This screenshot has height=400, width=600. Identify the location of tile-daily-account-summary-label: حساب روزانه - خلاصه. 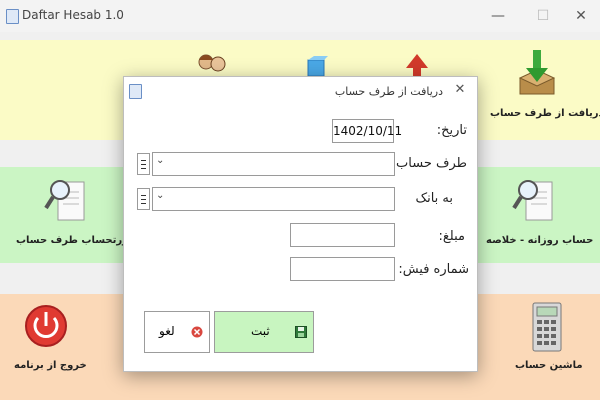
(539, 240).